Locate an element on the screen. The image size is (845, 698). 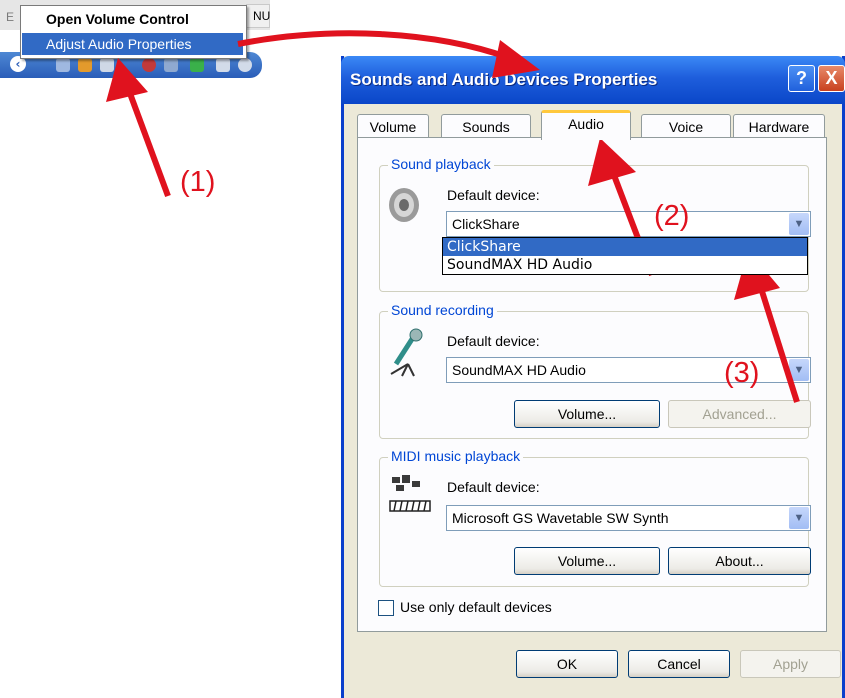
midi-device-value: Microsoft GS Wavetable SW Synth is located at coordinates (560, 518).